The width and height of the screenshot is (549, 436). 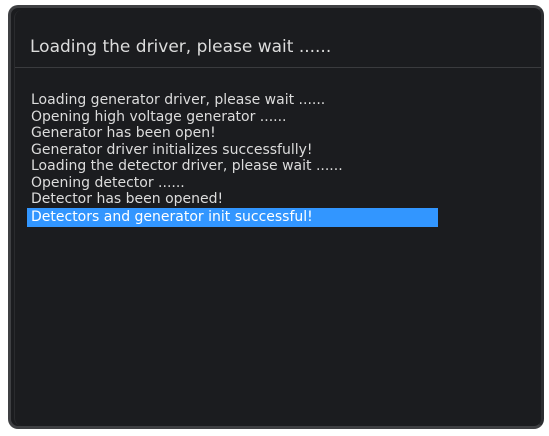 I want to click on log-line: Generator has been open!, so click(x=232, y=133).